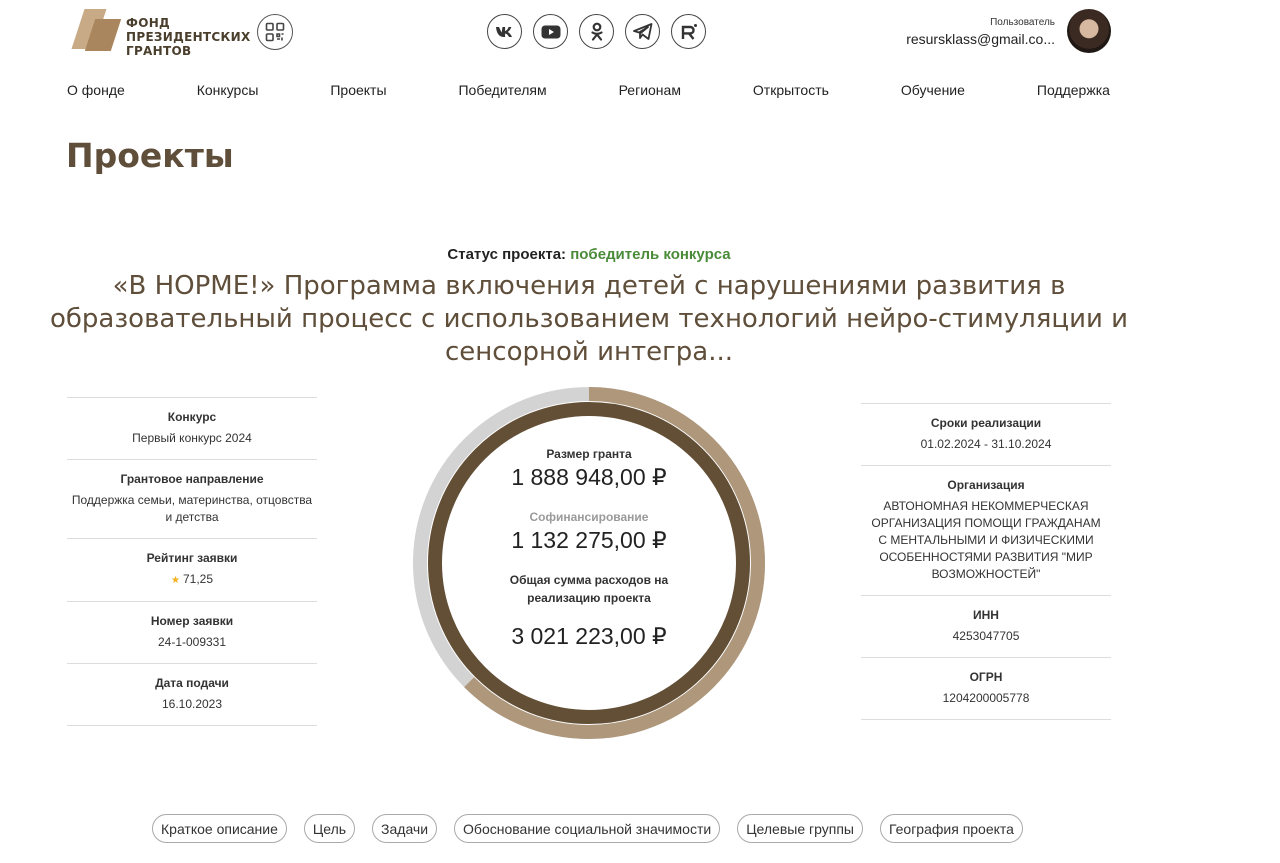  What do you see at coordinates (1073, 90) in the screenshot?
I see `nav-item-support: Поддержка` at bounding box center [1073, 90].